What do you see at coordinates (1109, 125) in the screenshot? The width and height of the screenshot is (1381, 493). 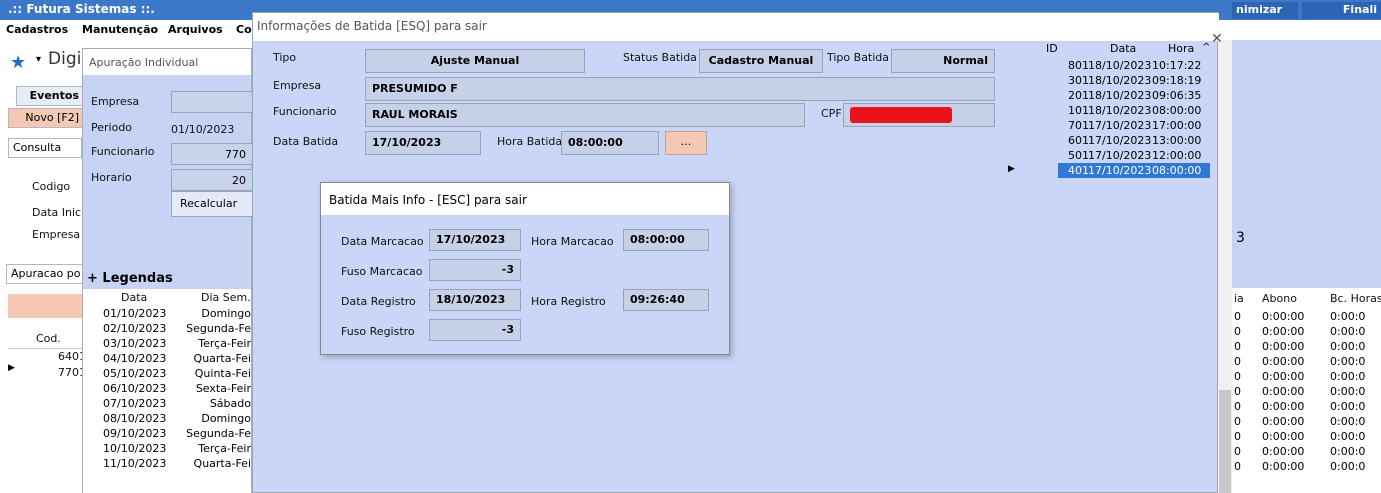 I see `table-row: 701 17/10/2023 17:00:00` at bounding box center [1109, 125].